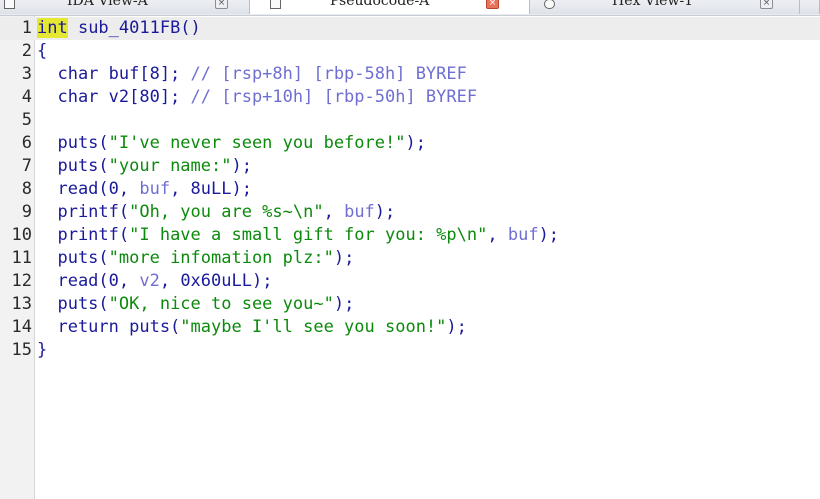  What do you see at coordinates (221, 258) in the screenshot?
I see `string-literal: "more infomation plz:"` at bounding box center [221, 258].